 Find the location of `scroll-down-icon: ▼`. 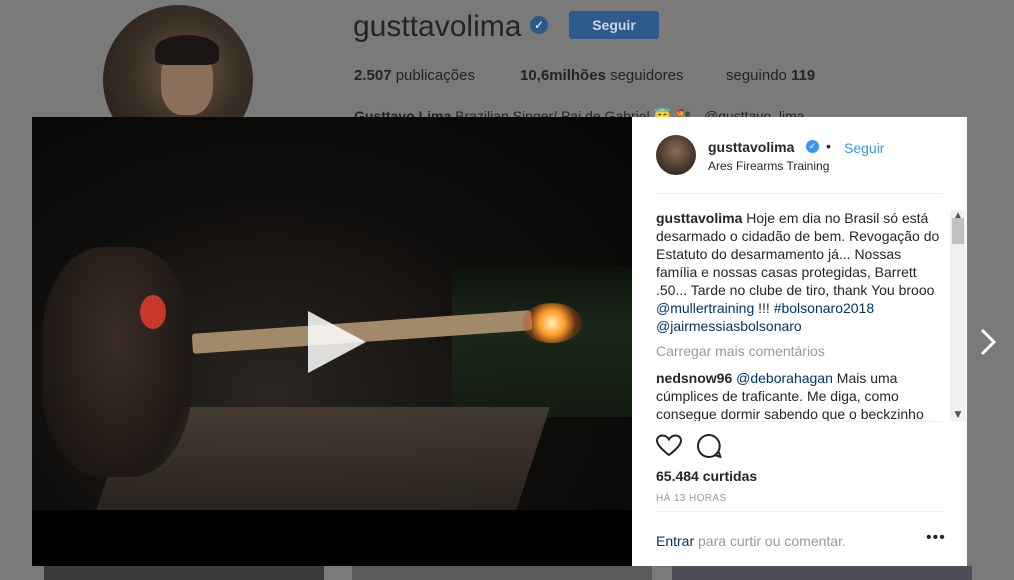

scroll-down-icon: ▼ is located at coordinates (958, 415).